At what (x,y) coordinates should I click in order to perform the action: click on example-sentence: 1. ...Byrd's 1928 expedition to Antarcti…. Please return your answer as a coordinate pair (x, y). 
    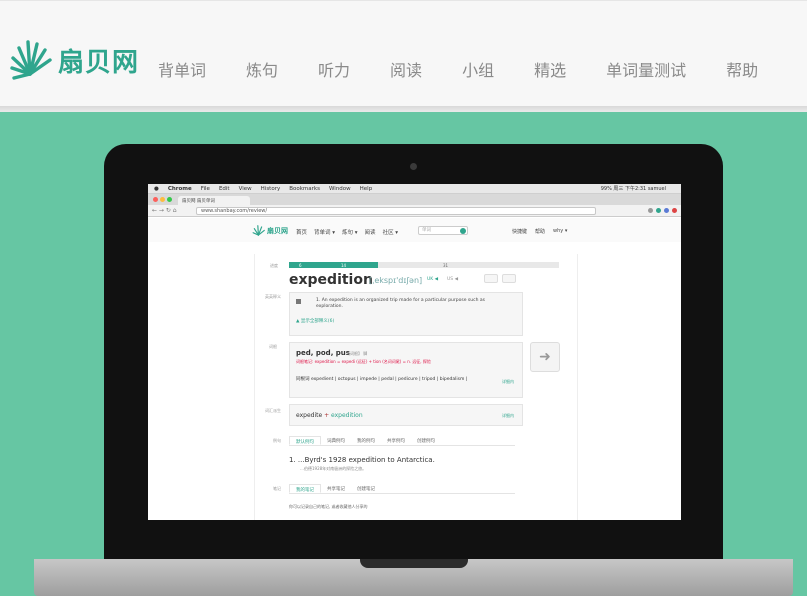
    Looking at the image, I should click on (362, 460).